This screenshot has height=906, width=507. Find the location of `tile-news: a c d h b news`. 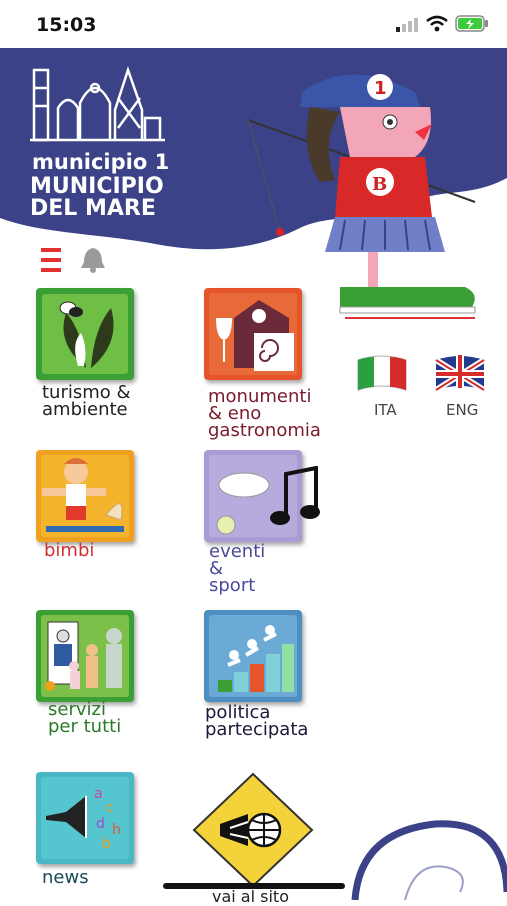

tile-news: a c d h b news is located at coordinates (106, 832).